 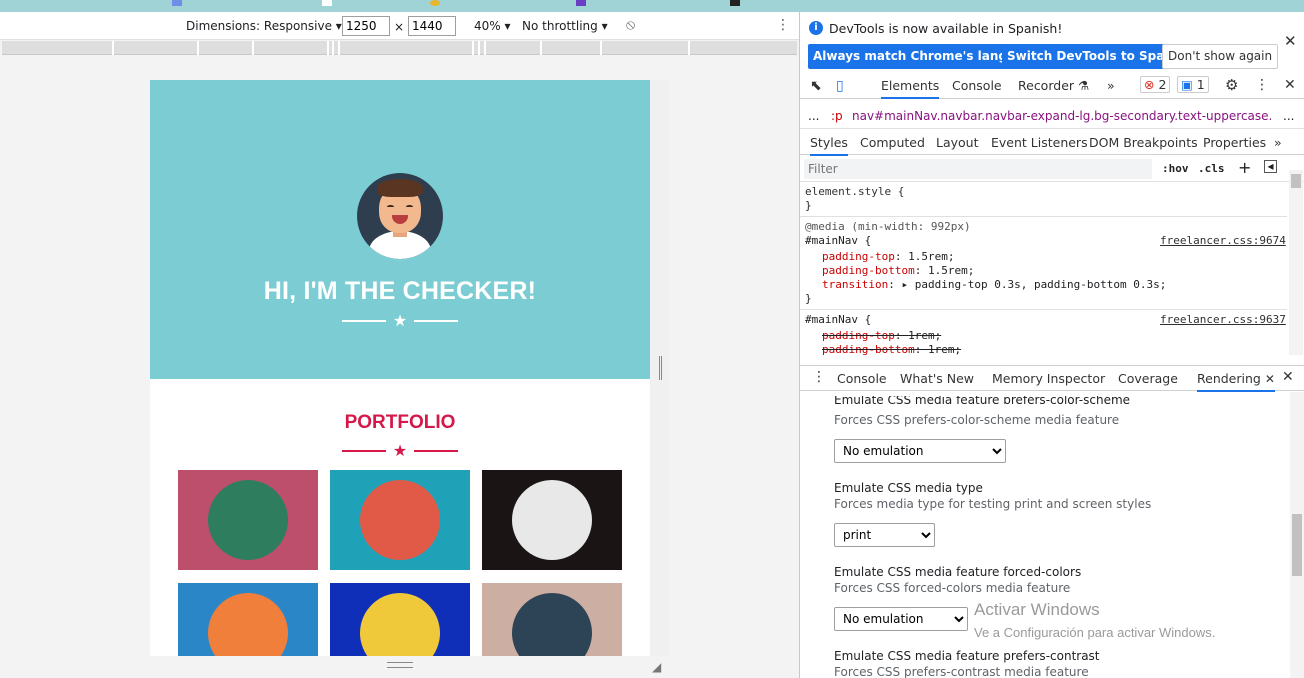 I want to click on forced-colors-select: No emulation, so click(x=901, y=619).